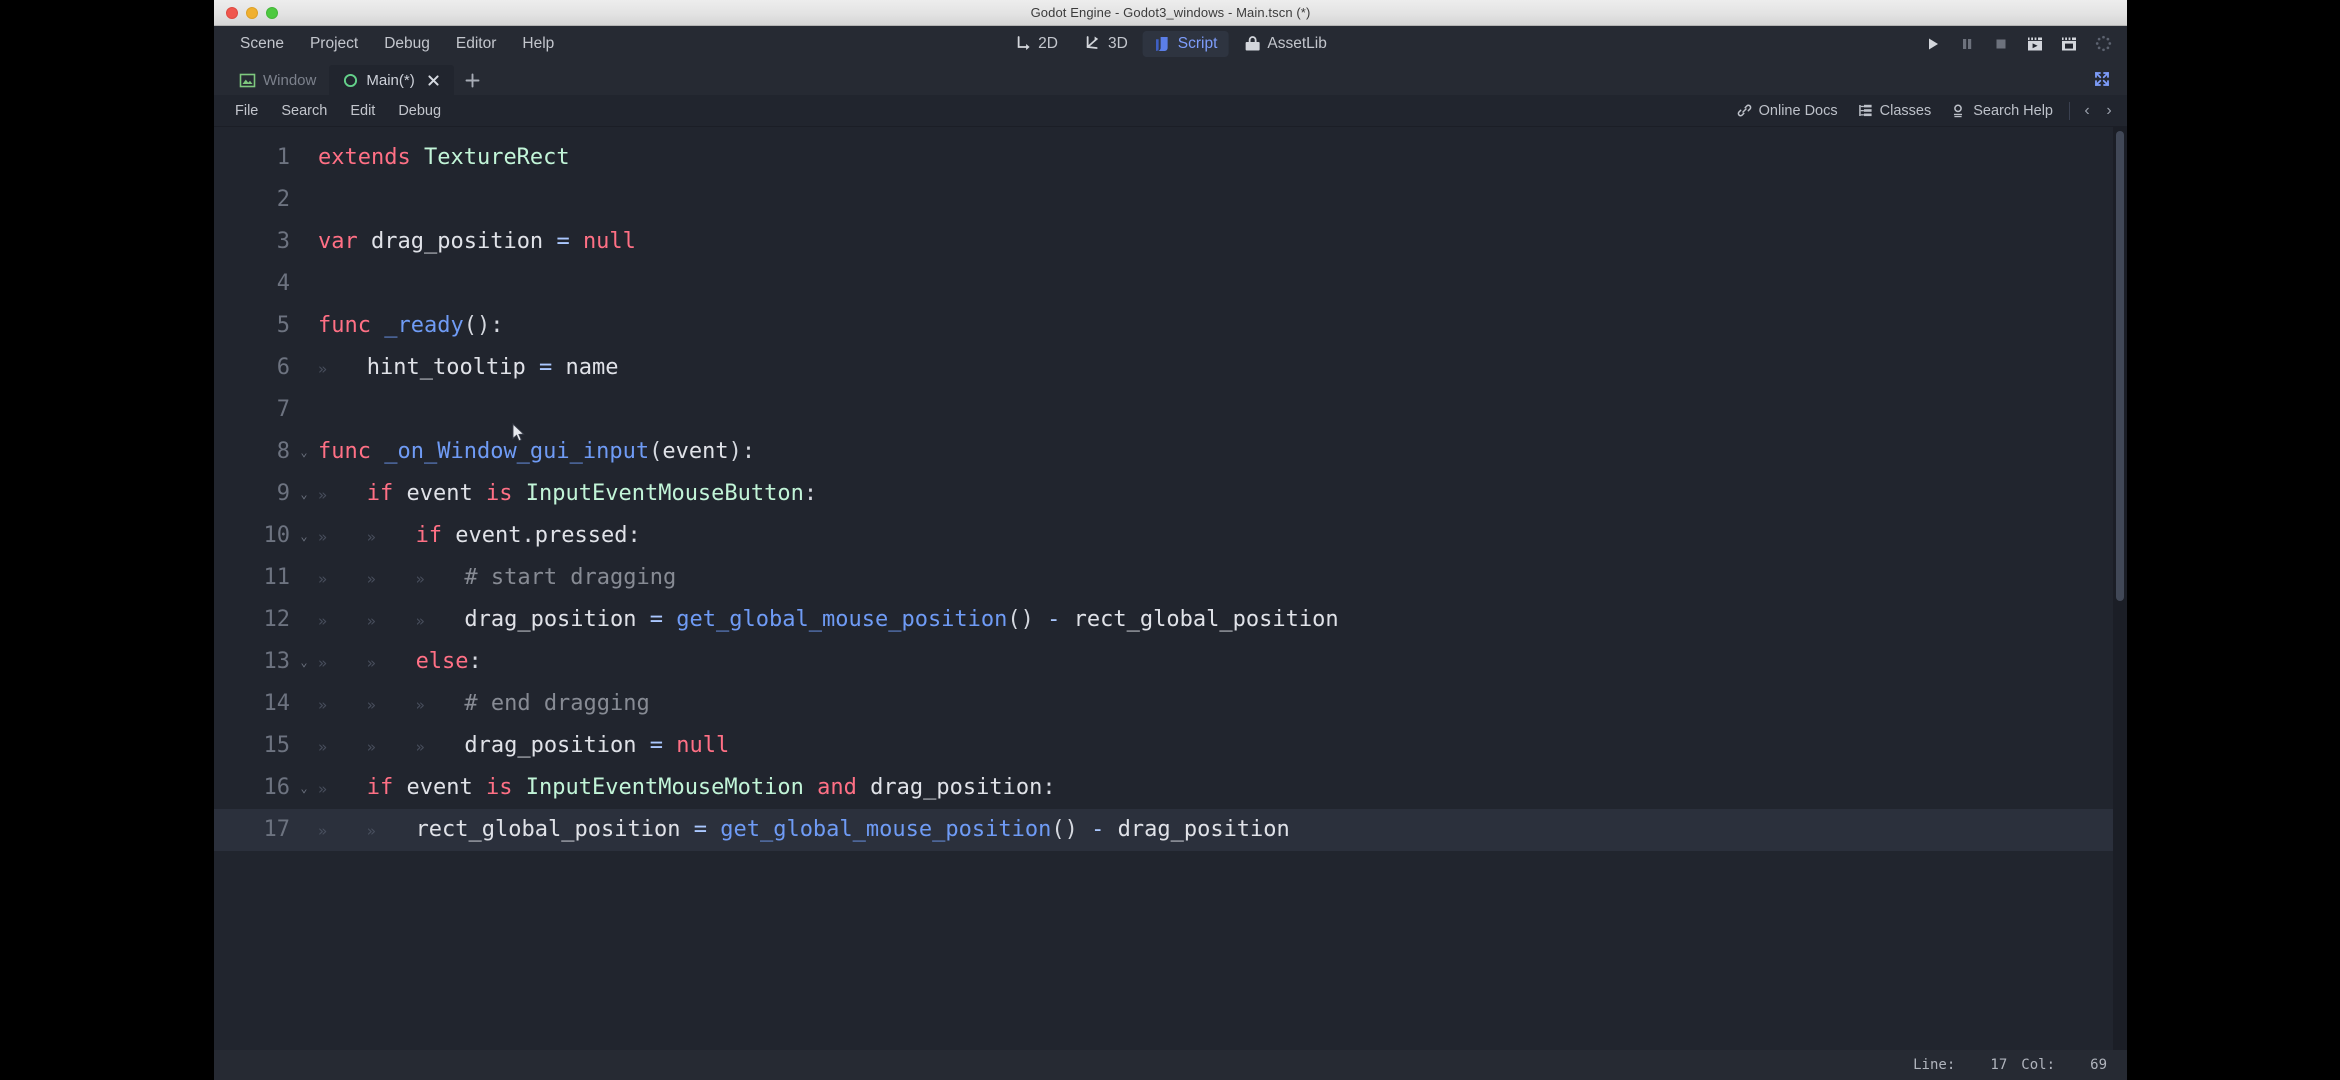  What do you see at coordinates (1170, 746) in the screenshot?
I see `code-line: 15 » » » drag_position = null` at bounding box center [1170, 746].